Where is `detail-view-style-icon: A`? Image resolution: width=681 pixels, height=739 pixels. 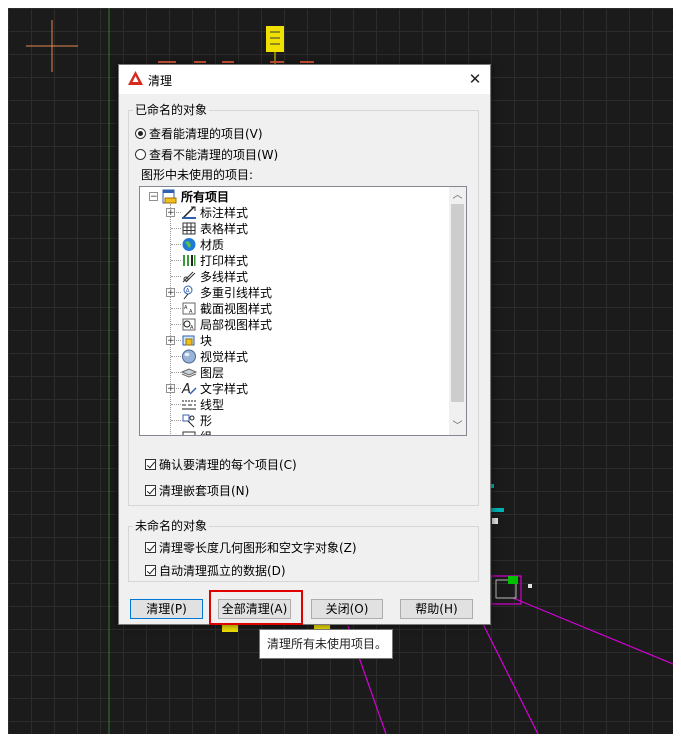 detail-view-style-icon: A is located at coordinates (189, 324).